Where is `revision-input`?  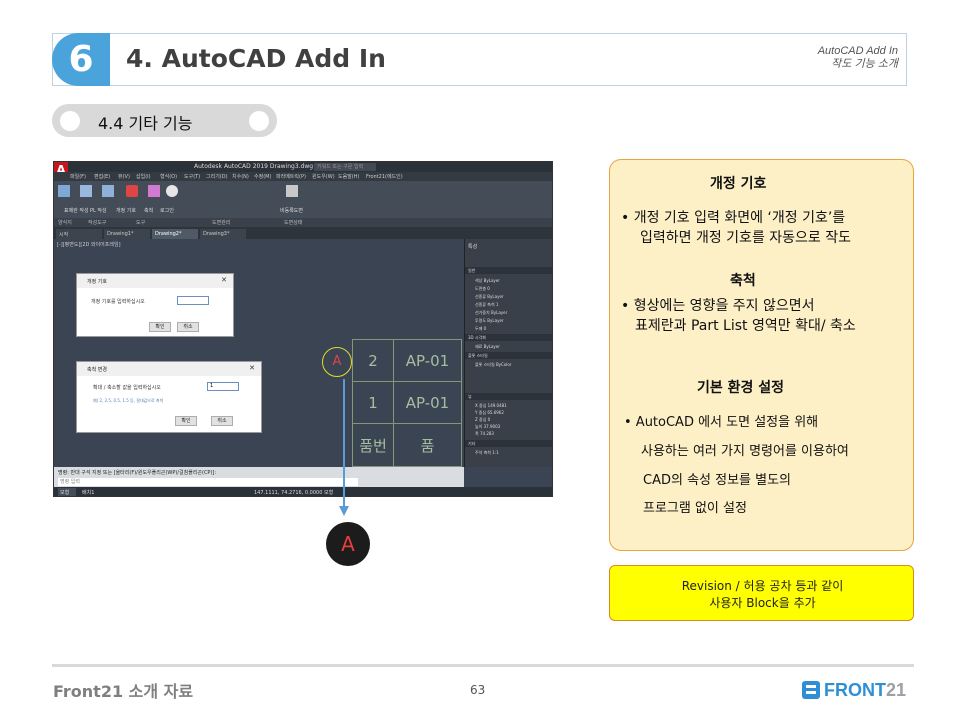
revision-input is located at coordinates (193, 300).